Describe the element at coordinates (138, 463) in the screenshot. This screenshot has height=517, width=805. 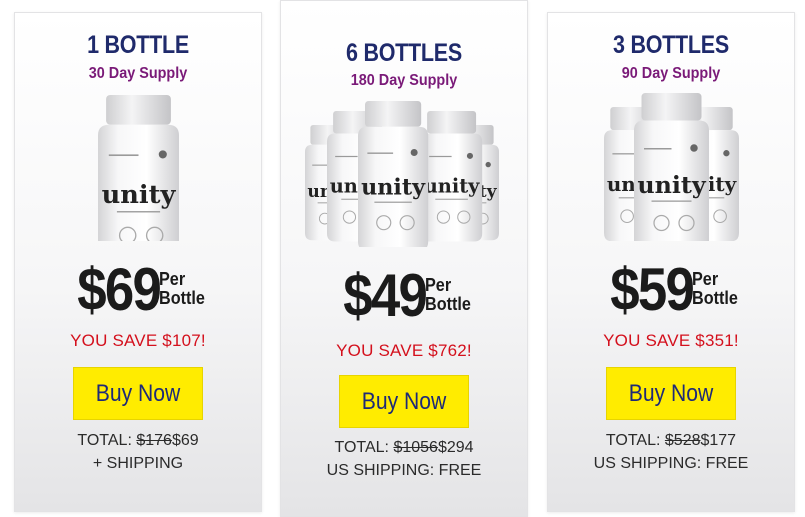
I see `shipping-note: + SHIPPING` at that location.